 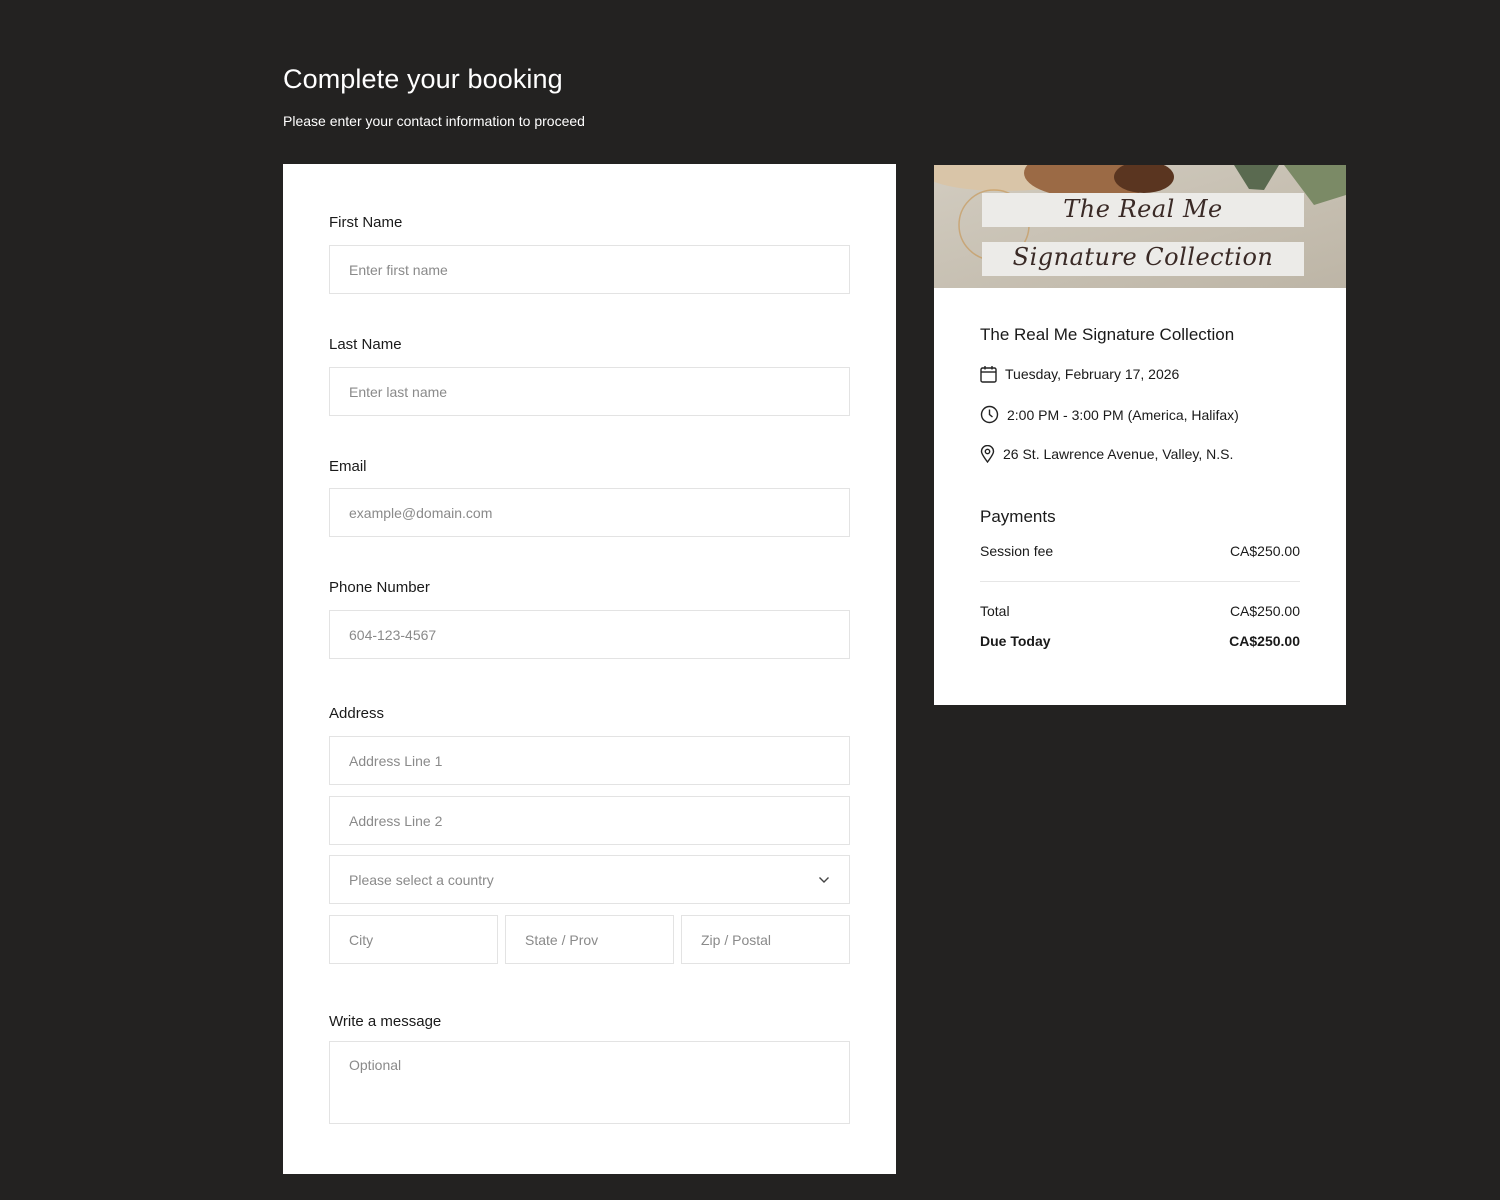 I want to click on session-fee-row: Session fee CA$250.00, so click(x=1140, y=551).